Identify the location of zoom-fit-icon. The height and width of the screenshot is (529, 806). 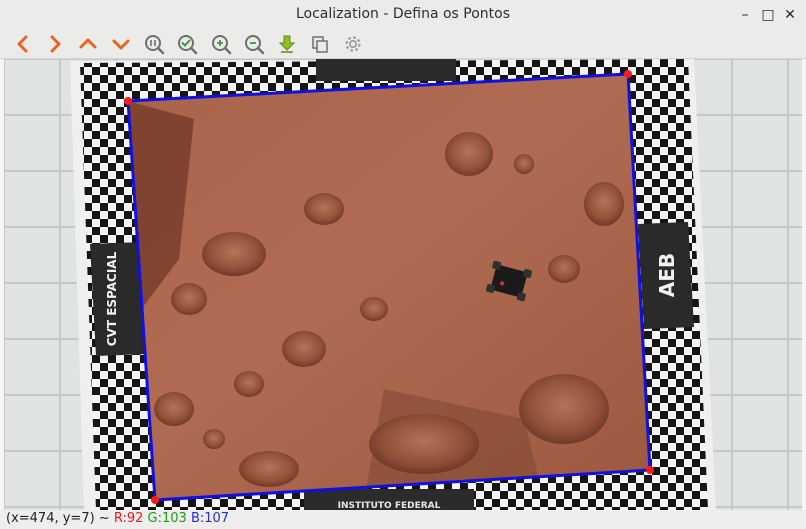
(188, 45).